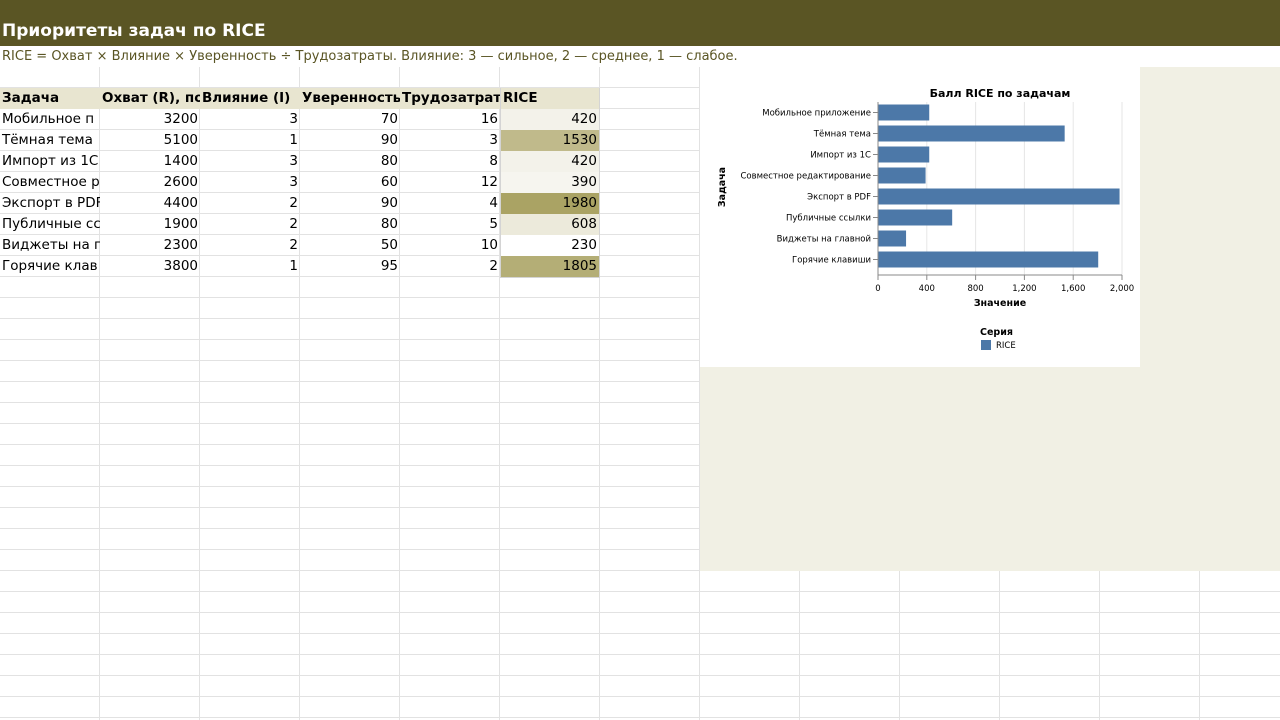  Describe the element at coordinates (550, 277) in the screenshot. I see `rice-column-bottom-border` at that location.